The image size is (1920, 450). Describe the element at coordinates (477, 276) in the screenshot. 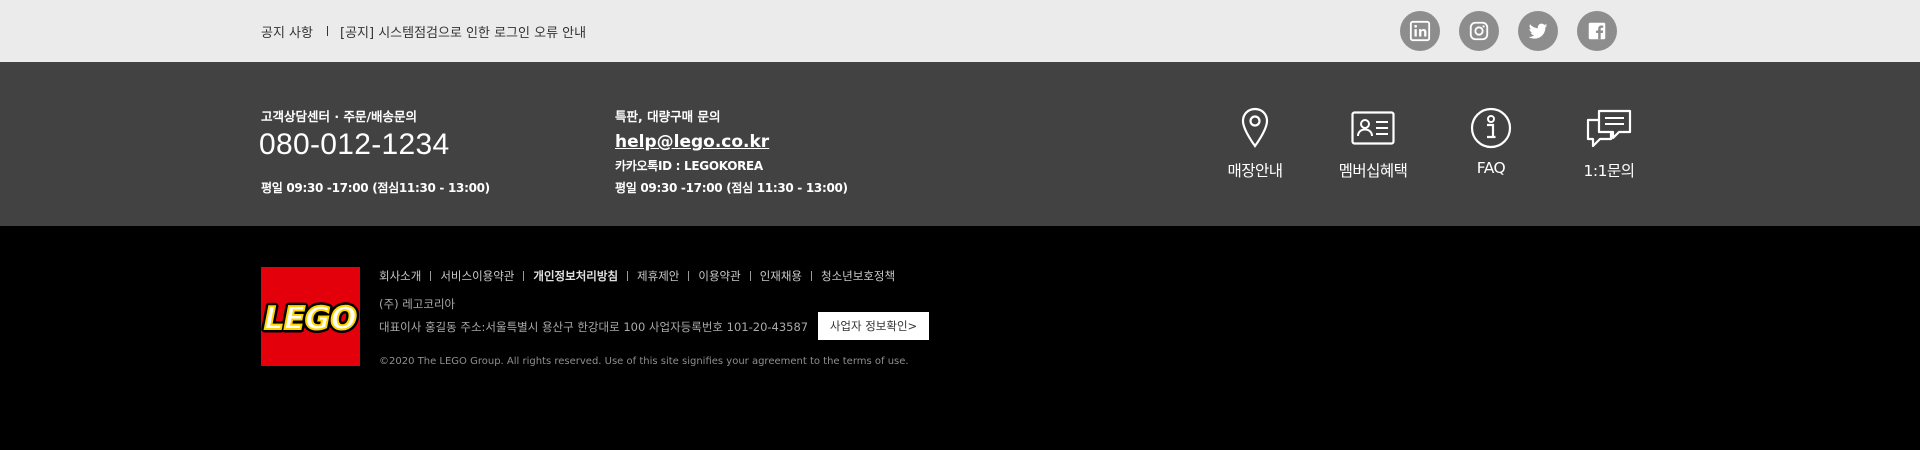

I see `link-service-terms: 서비스이용약관` at that location.